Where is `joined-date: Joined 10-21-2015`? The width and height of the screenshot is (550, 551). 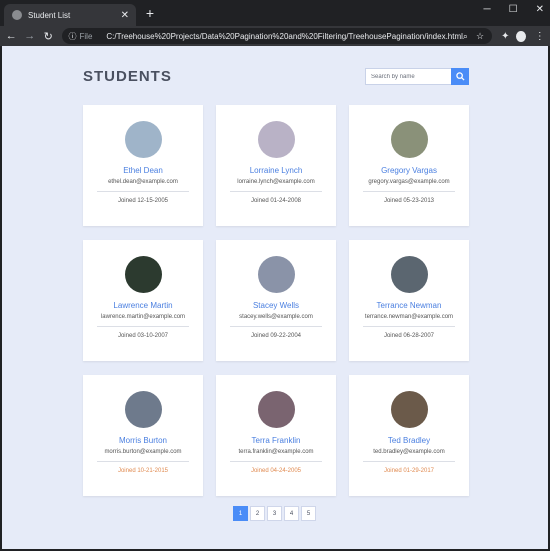 joined-date: Joined 10-21-2015 is located at coordinates (143, 471).